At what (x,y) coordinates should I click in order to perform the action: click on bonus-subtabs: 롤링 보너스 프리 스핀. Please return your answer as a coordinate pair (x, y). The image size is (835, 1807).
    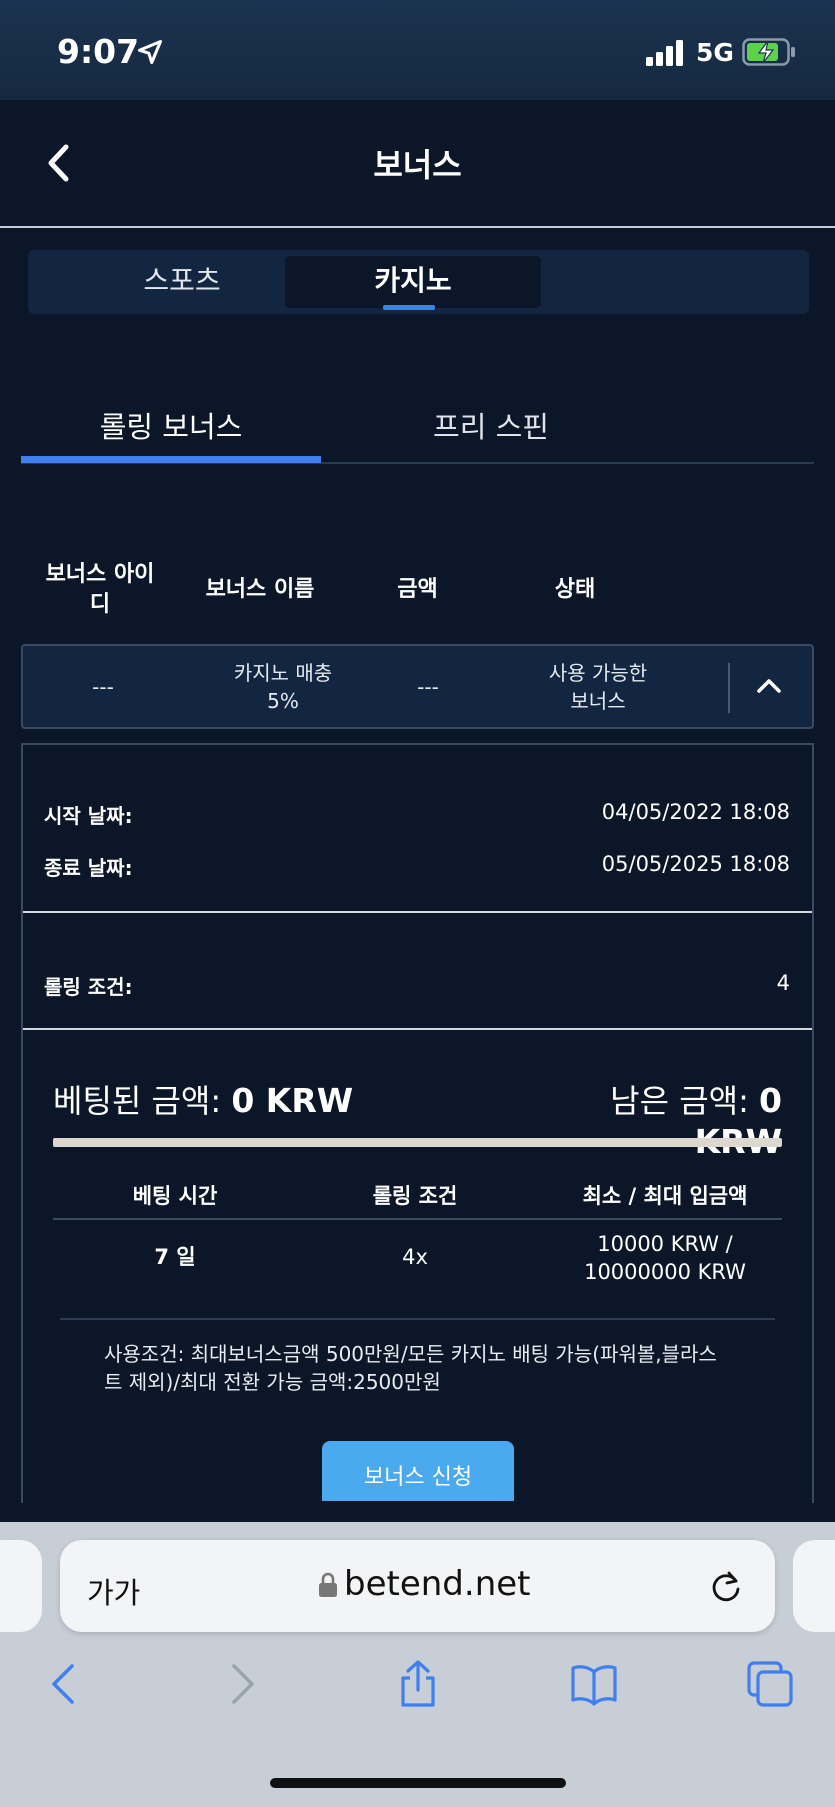
    Looking at the image, I should click on (417, 428).